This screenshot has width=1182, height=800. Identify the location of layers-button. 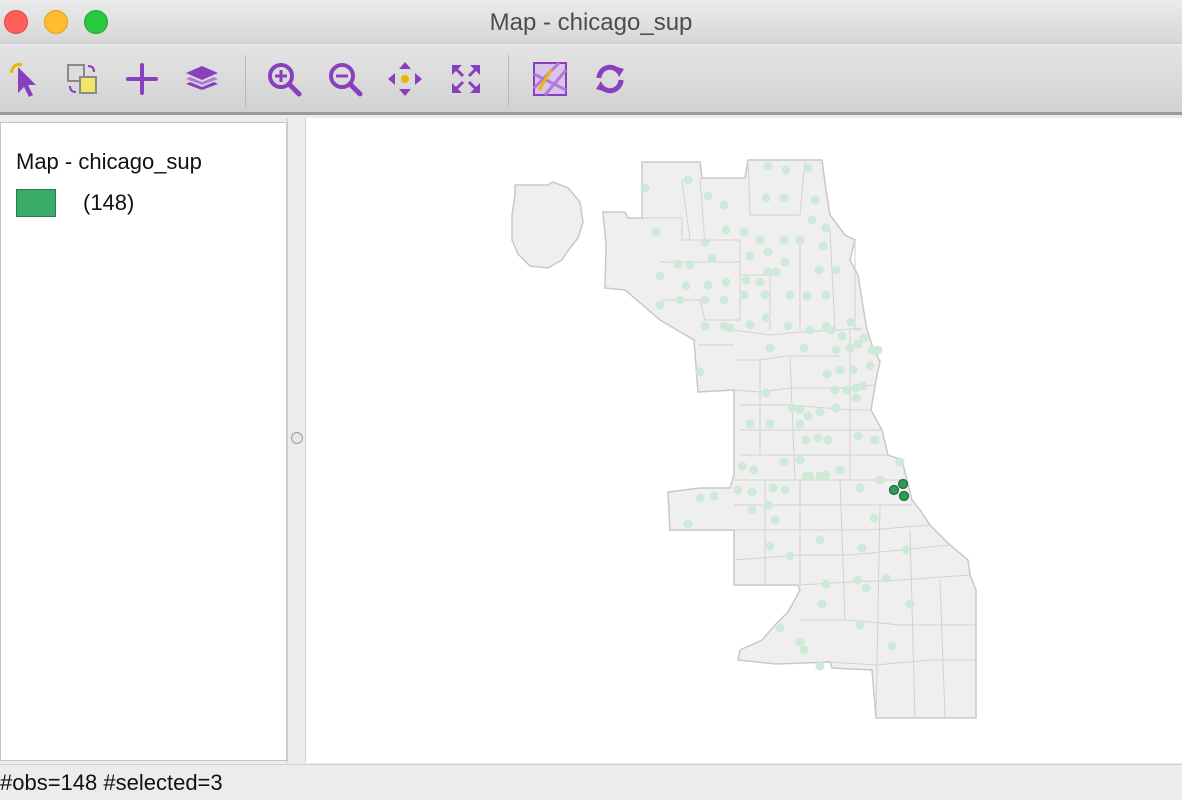
(202, 79).